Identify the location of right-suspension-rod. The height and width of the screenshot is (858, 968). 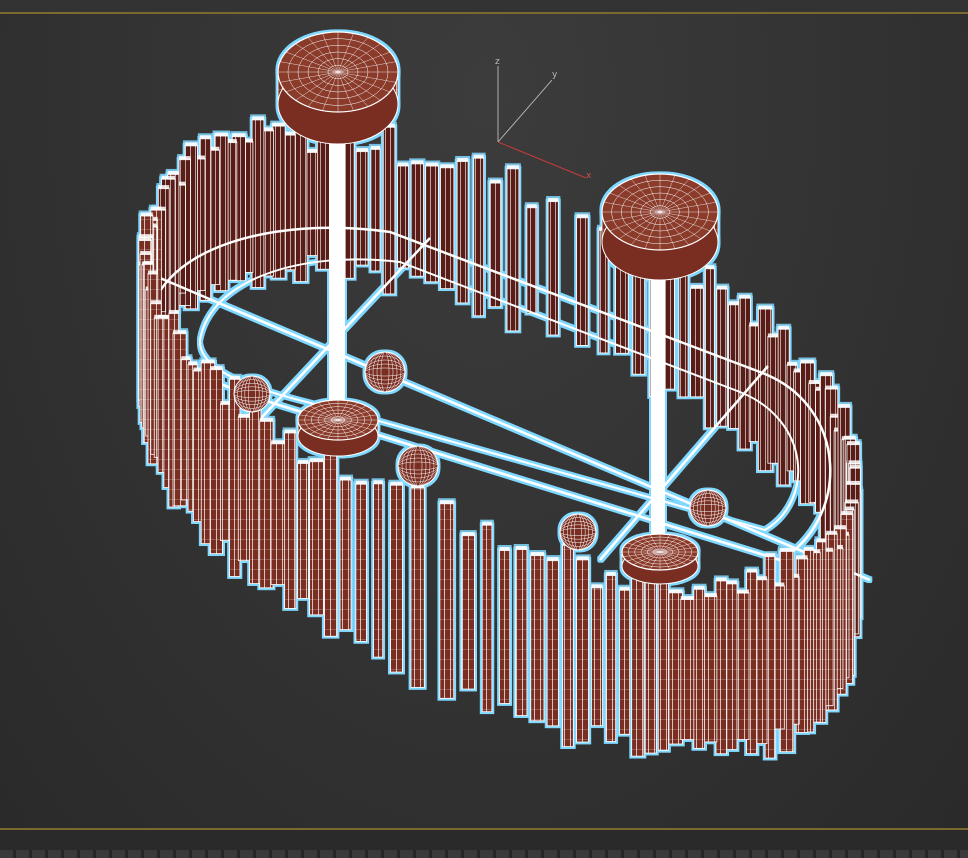
(658, 402).